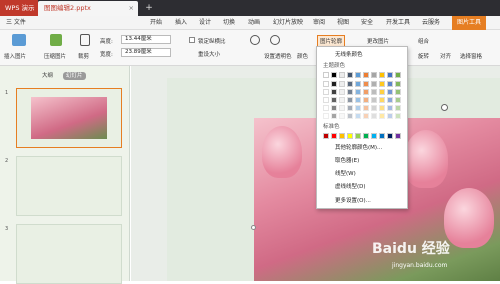 Image resolution: width=500 pixels, height=284 pixels. I want to click on menu-item-insert: 插入, so click(181, 23).